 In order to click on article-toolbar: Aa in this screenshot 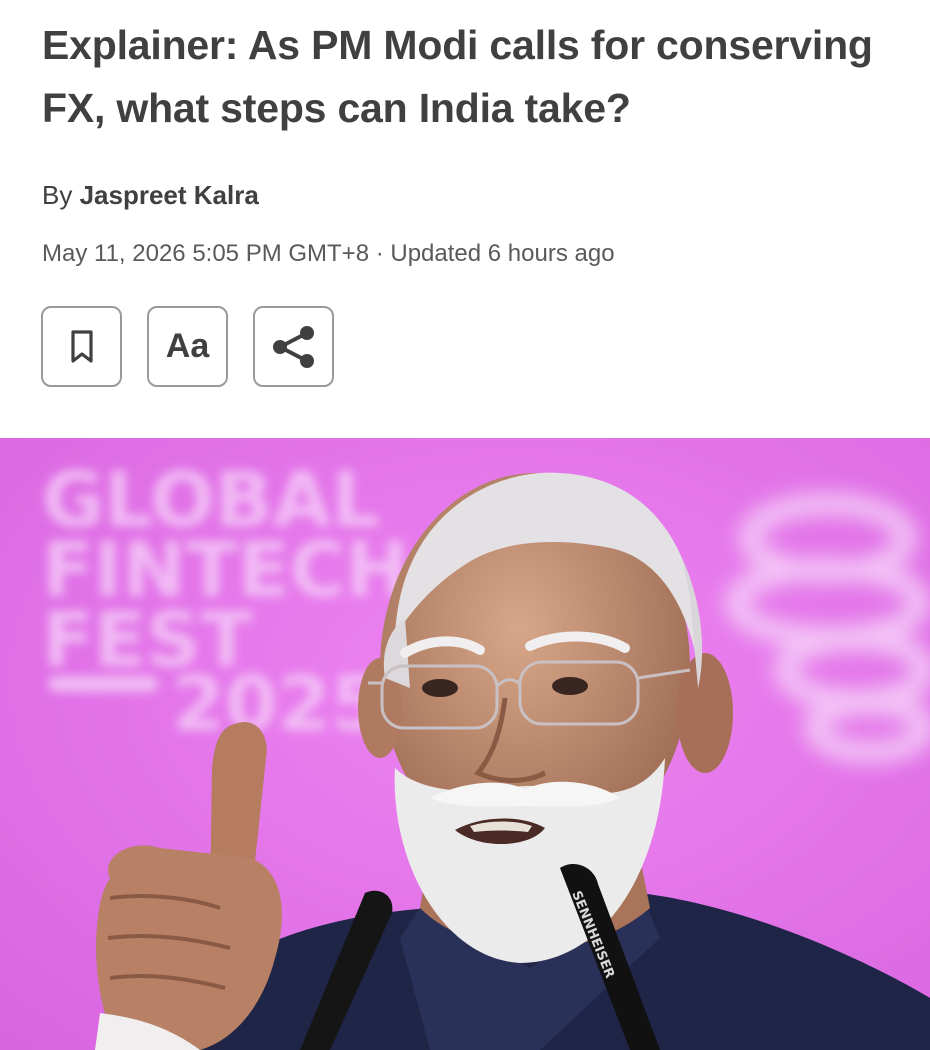, I will do `click(187, 346)`.